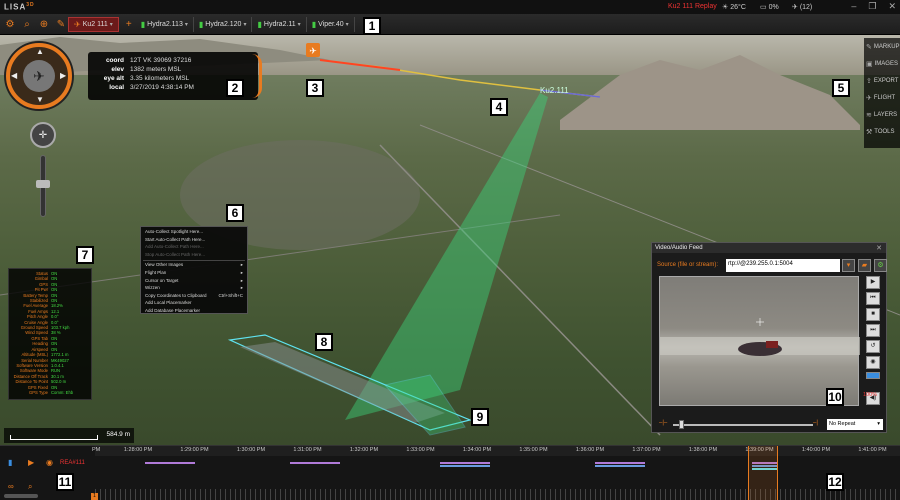 Image resolution: width=900 pixels, height=500 pixels. Describe the element at coordinates (864, 265) in the screenshot. I see `folder-icon: ▰` at that location.